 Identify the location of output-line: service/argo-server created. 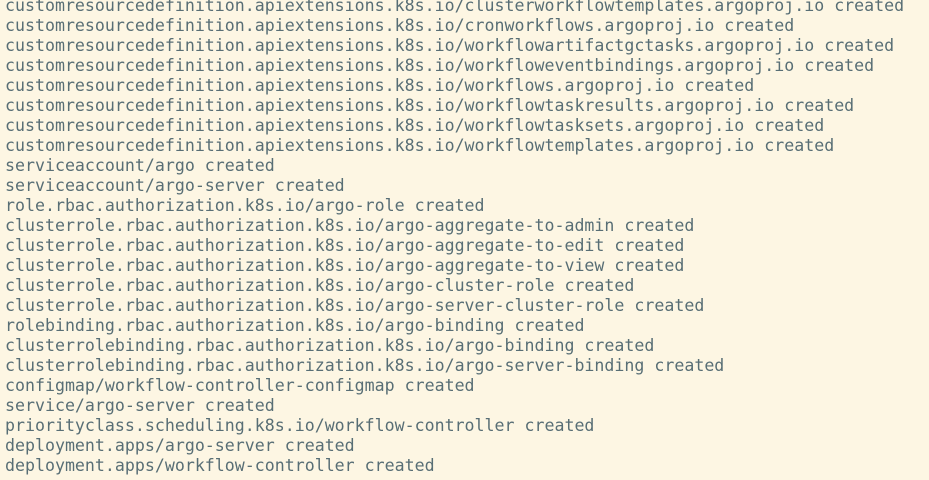
(140, 405).